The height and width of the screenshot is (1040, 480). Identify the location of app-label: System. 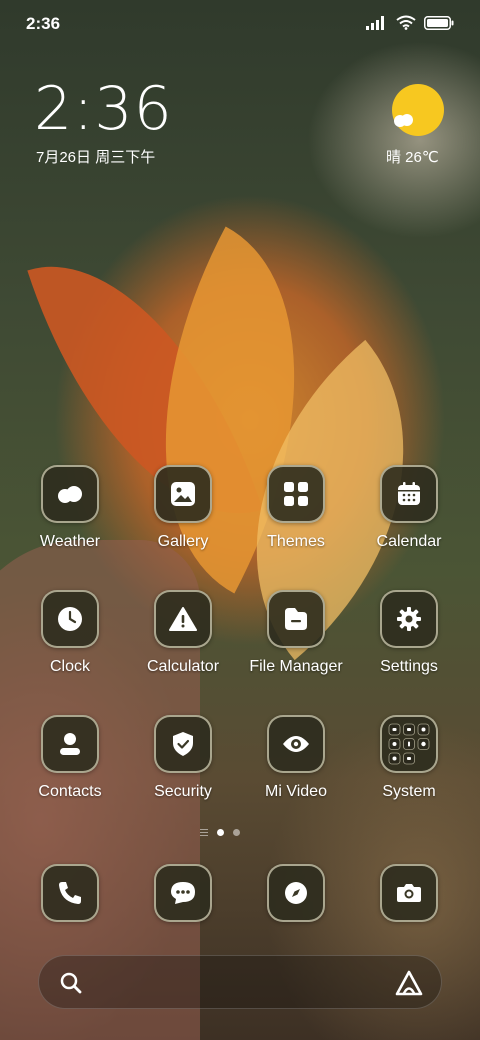
(409, 791).